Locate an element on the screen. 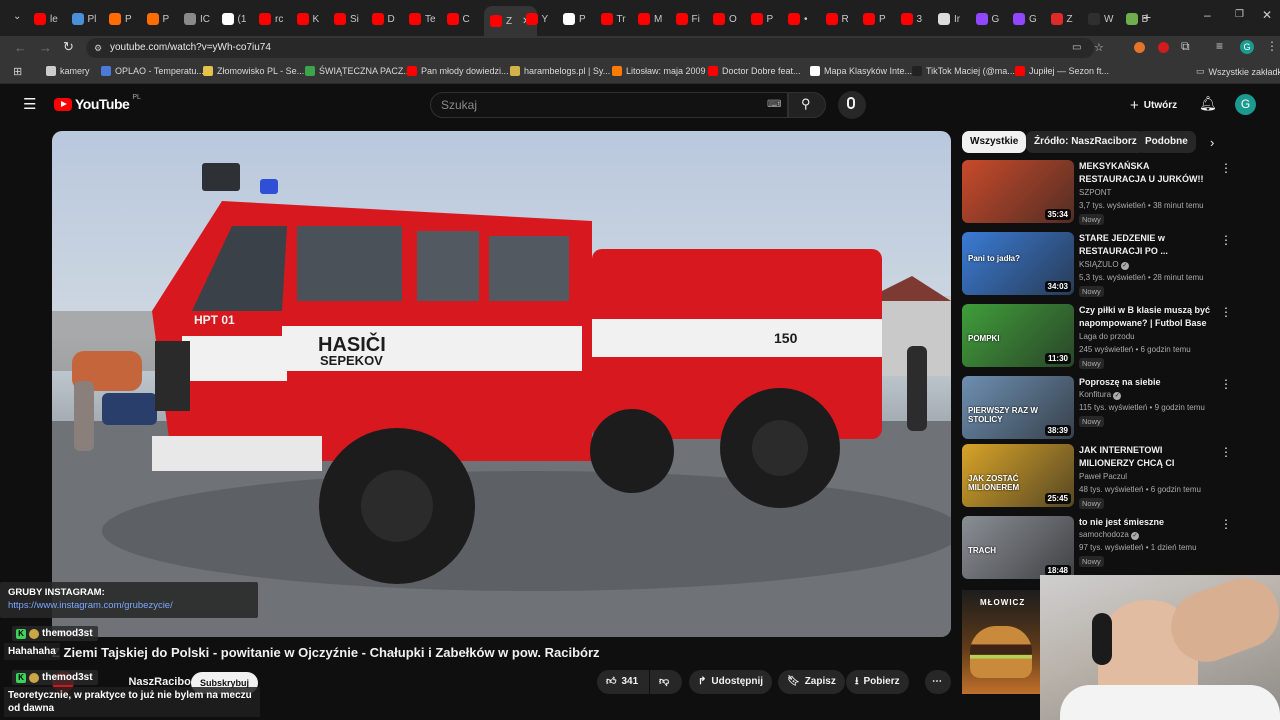 The width and height of the screenshot is (1280, 720). recommendation-thumbnail: 35:34 is located at coordinates (1018, 191).